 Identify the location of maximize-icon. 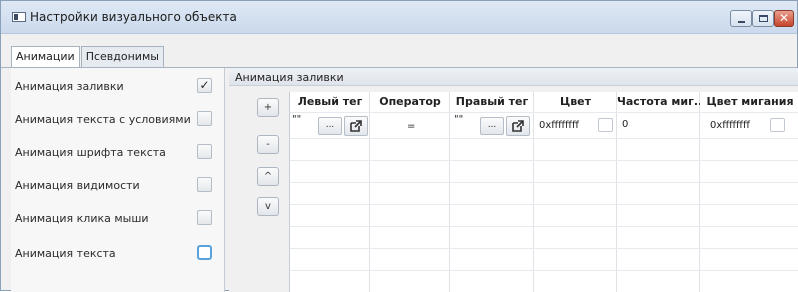
(763, 18).